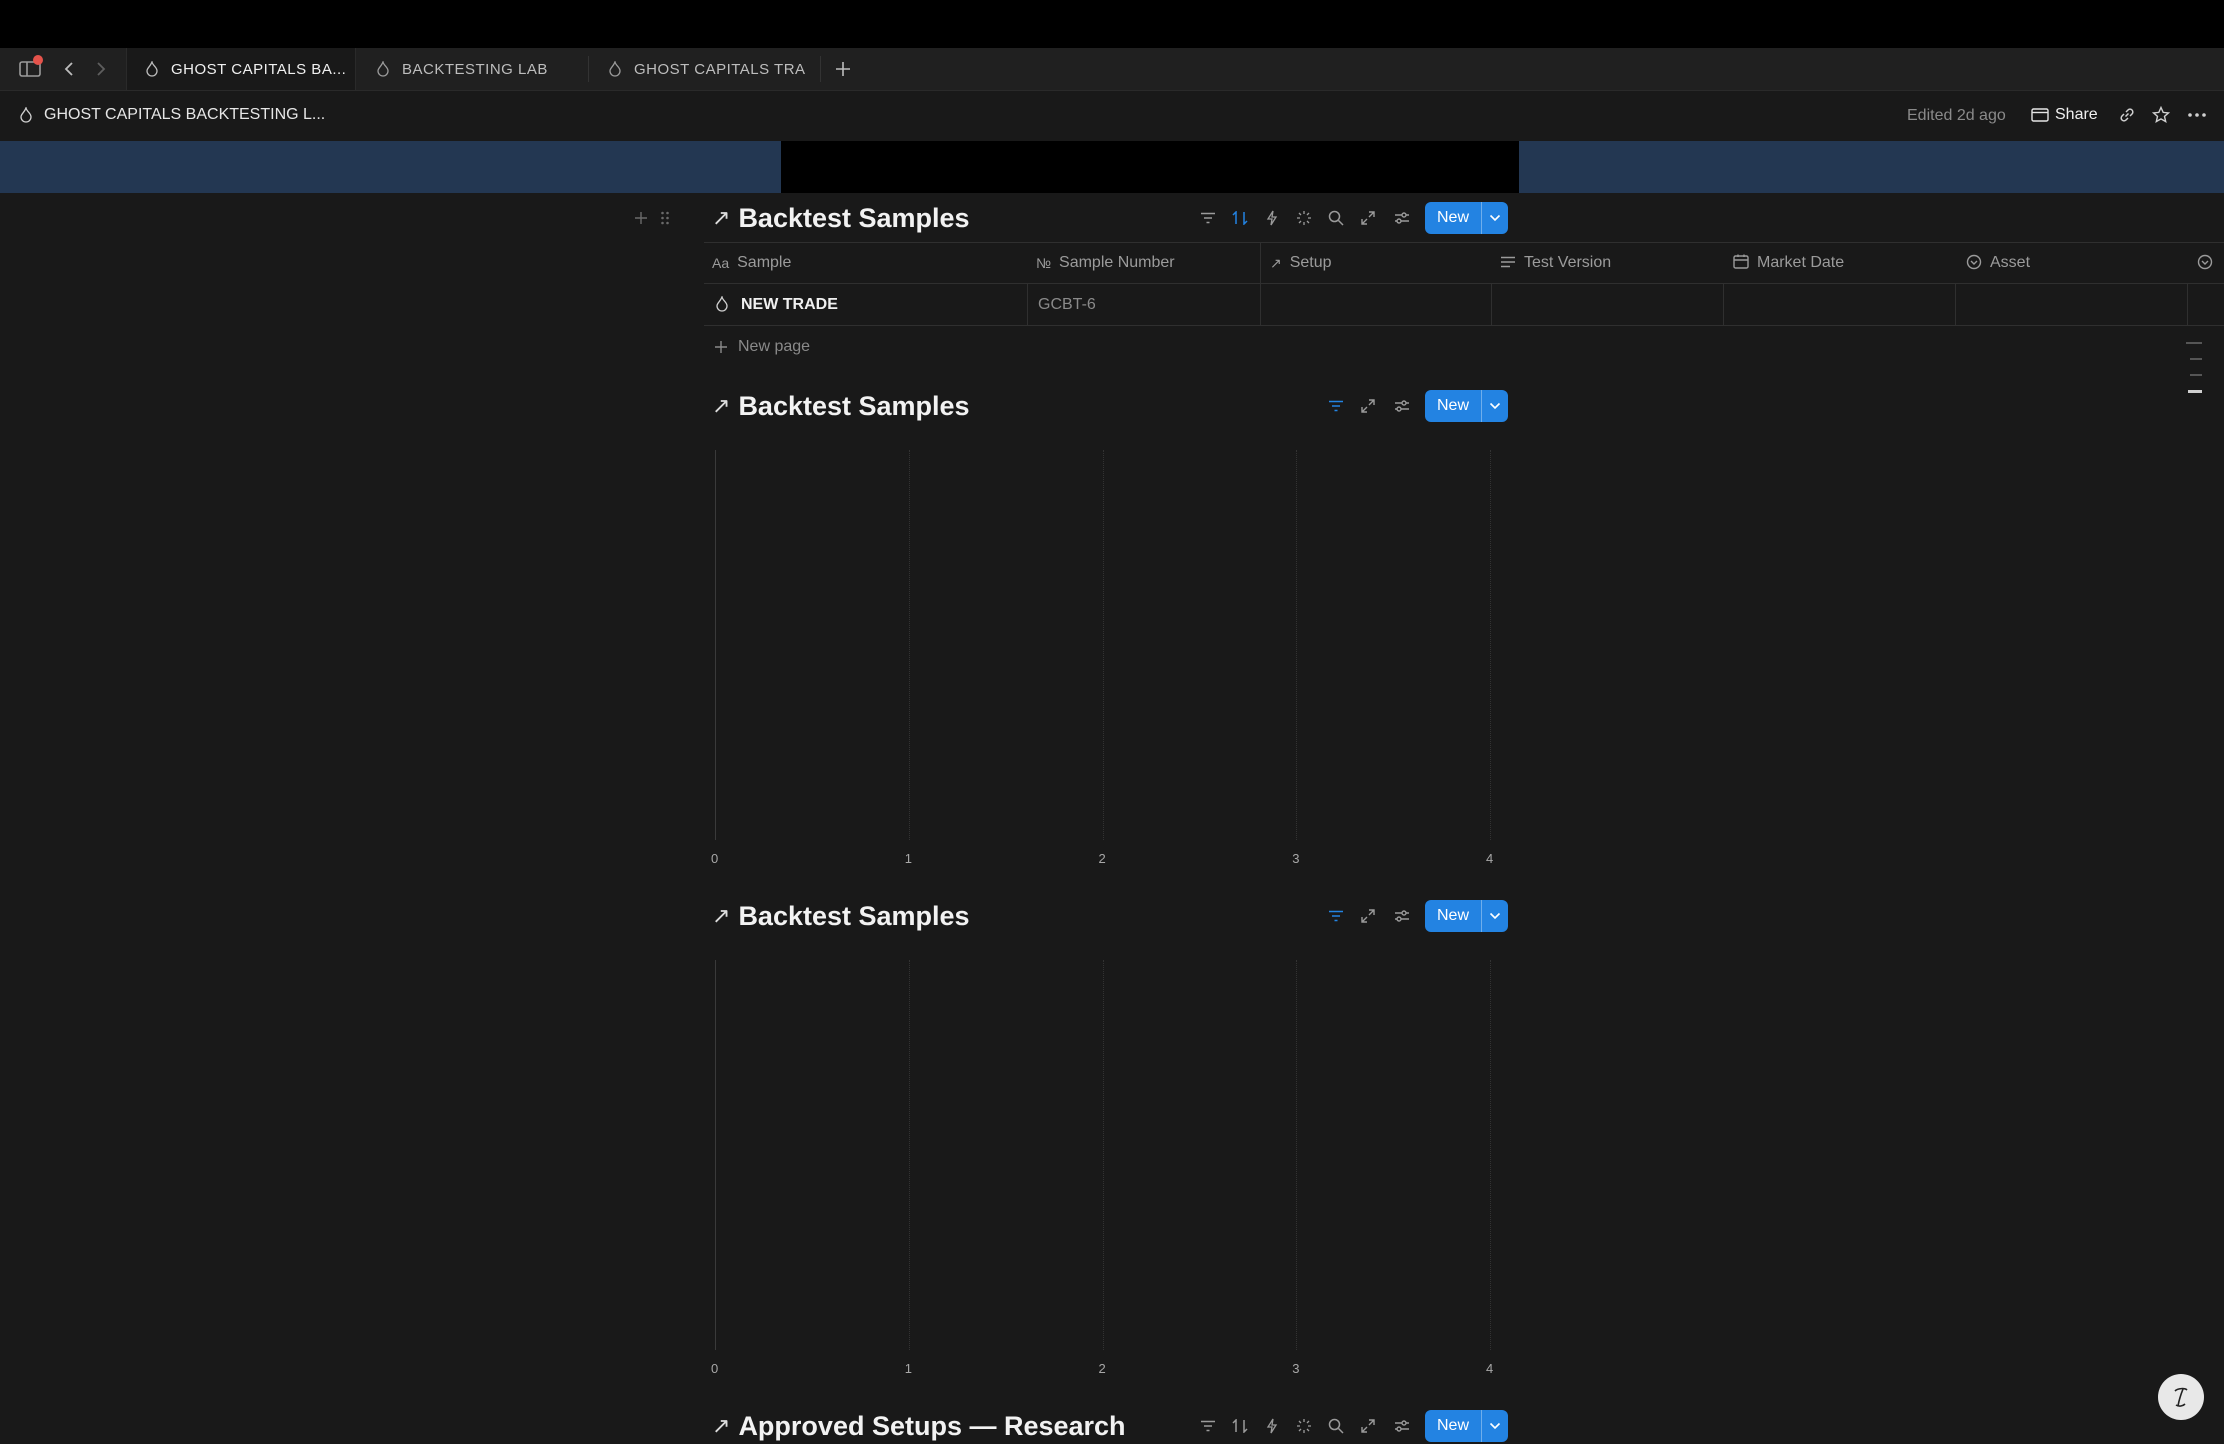  What do you see at coordinates (2194, 370) in the screenshot?
I see `page-outline-indicator` at bounding box center [2194, 370].